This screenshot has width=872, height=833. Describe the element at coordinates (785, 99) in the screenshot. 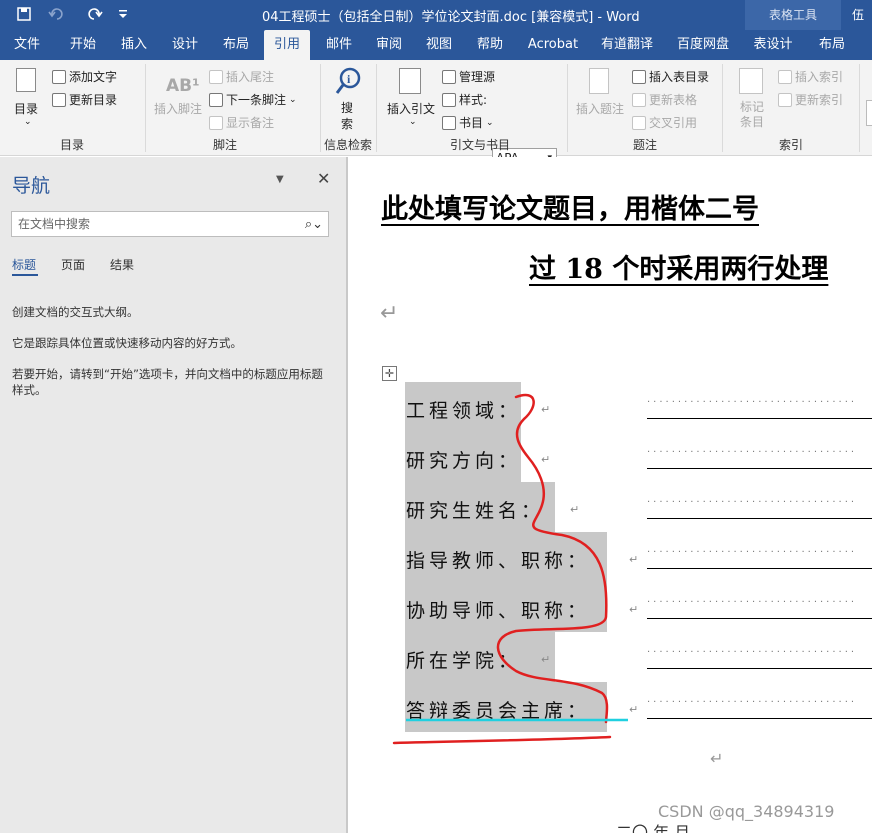

I see `update-index-icon` at that location.